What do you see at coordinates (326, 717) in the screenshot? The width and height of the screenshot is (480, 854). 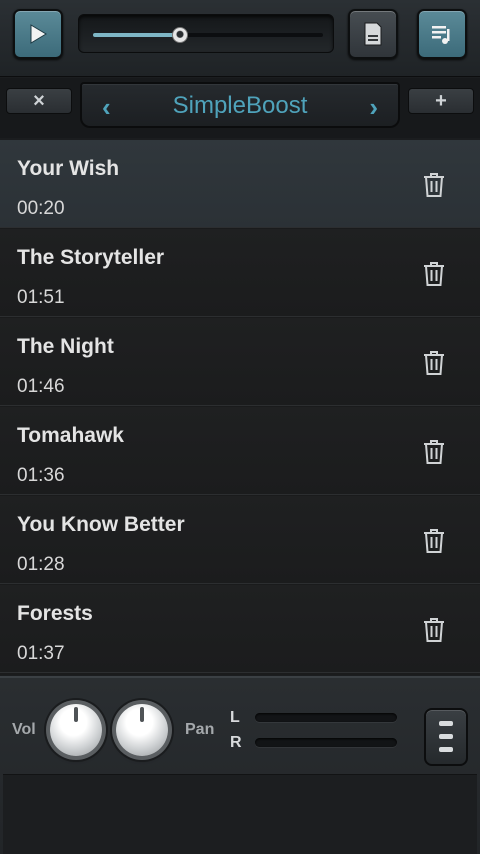 I see `left-level-meter` at bounding box center [326, 717].